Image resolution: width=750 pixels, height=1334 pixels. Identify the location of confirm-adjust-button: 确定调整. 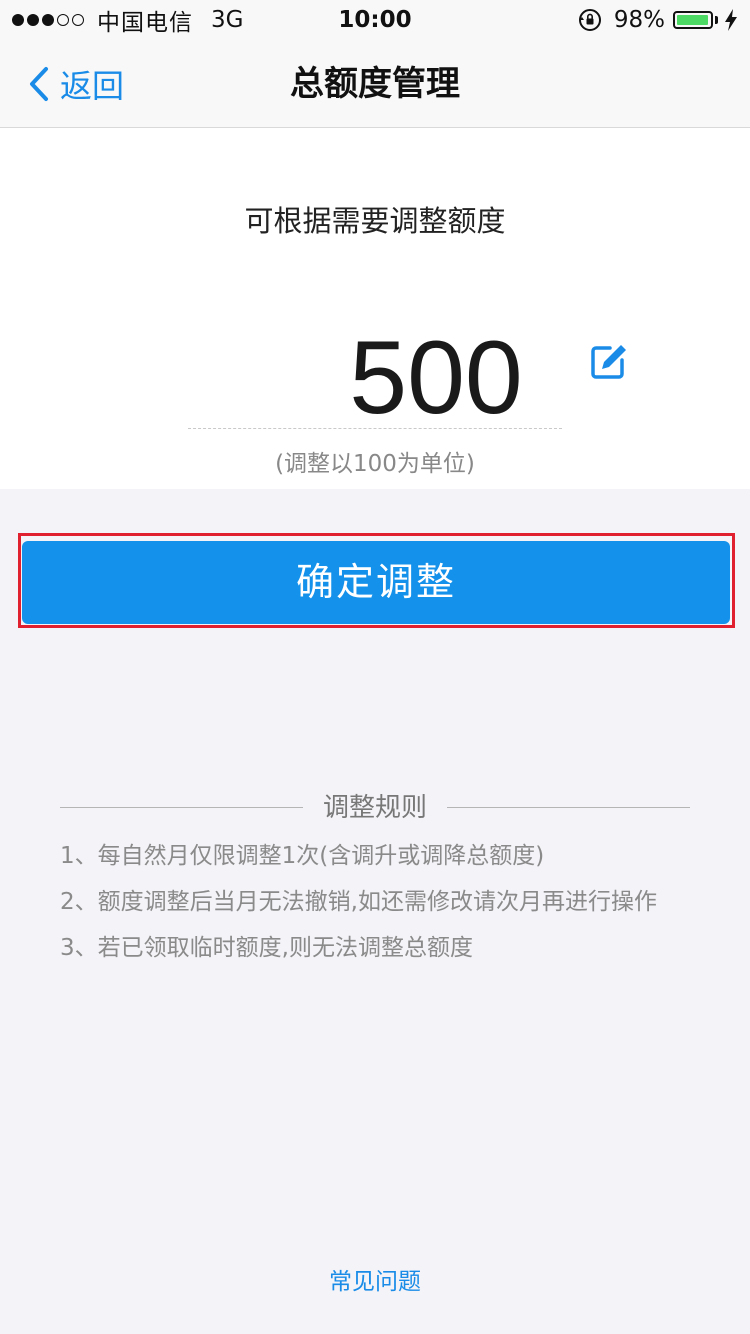
(376, 582).